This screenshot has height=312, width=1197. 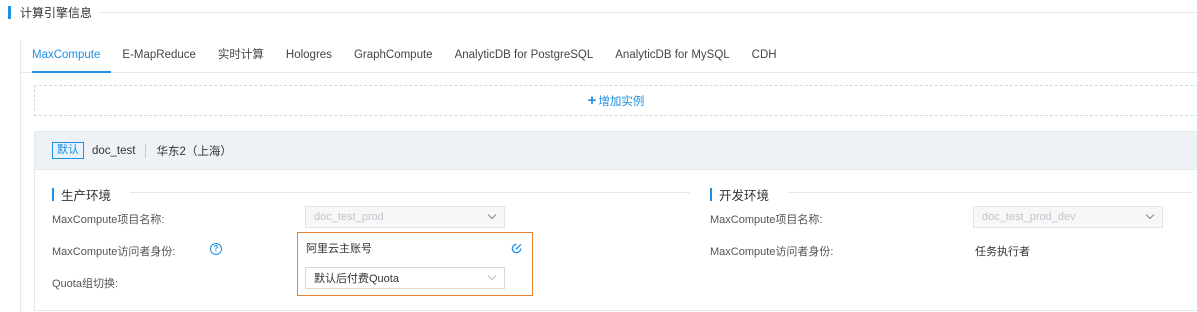 I want to click on section-divider, so click(x=648, y=12).